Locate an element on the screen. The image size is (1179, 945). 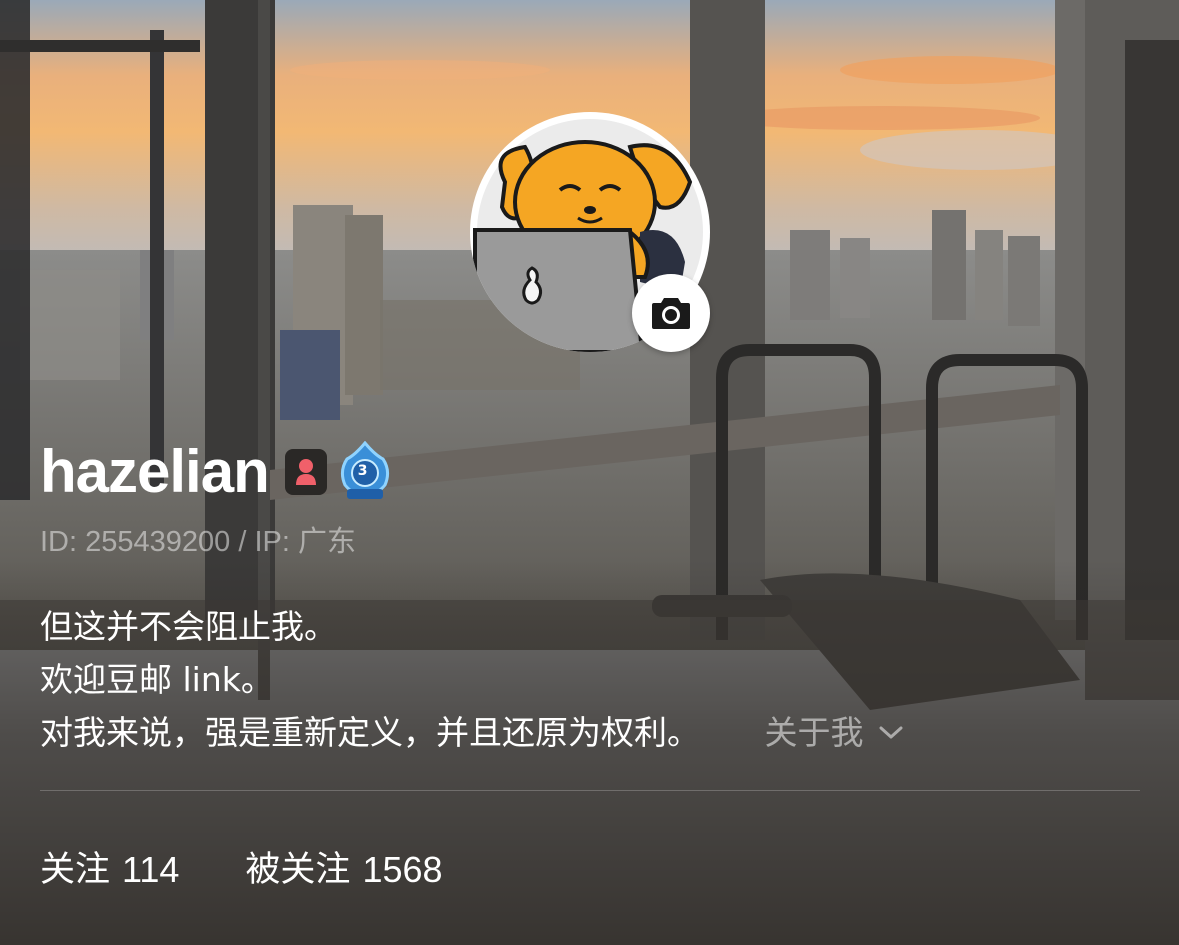
bio-line: 对我来说，强是重新定义，并且还原为权利。 关于我 is located at coordinates (472, 732).